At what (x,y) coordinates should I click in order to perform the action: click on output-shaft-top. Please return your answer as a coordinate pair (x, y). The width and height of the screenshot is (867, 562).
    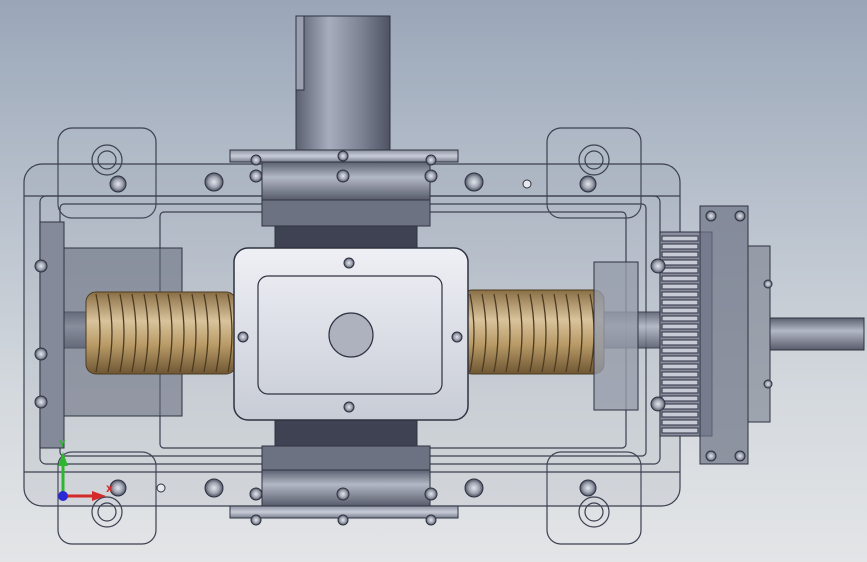
    Looking at the image, I should click on (344, 134).